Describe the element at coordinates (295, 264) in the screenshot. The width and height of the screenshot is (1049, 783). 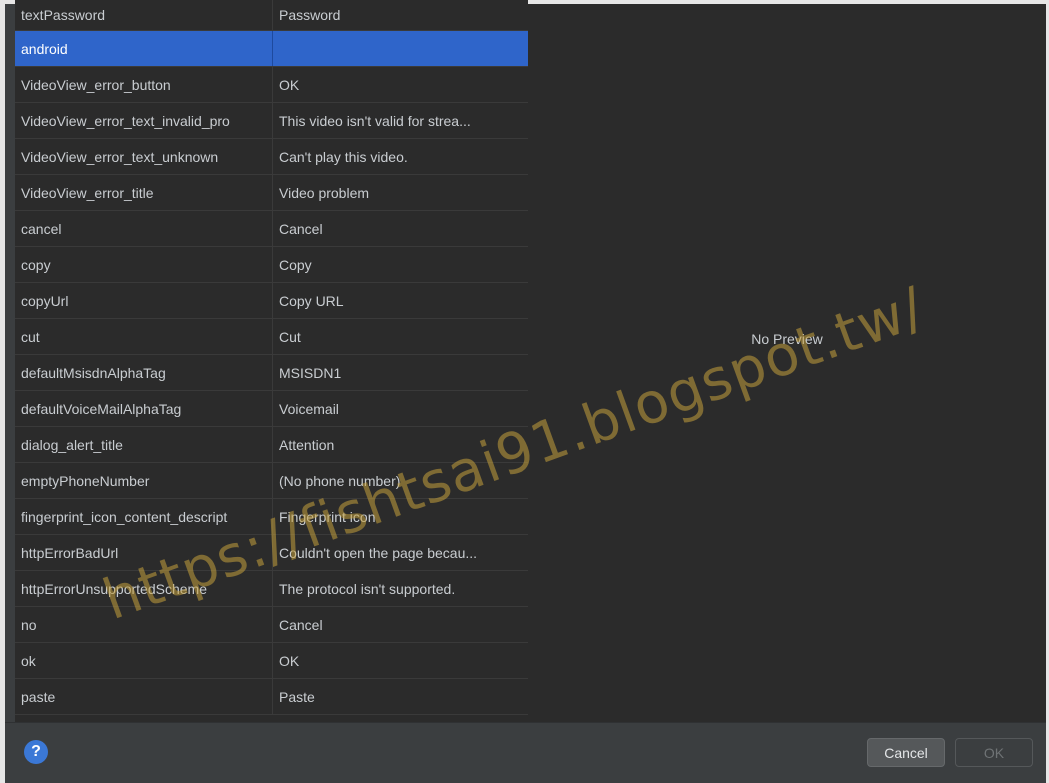
I see `resource-value: Copy` at that location.